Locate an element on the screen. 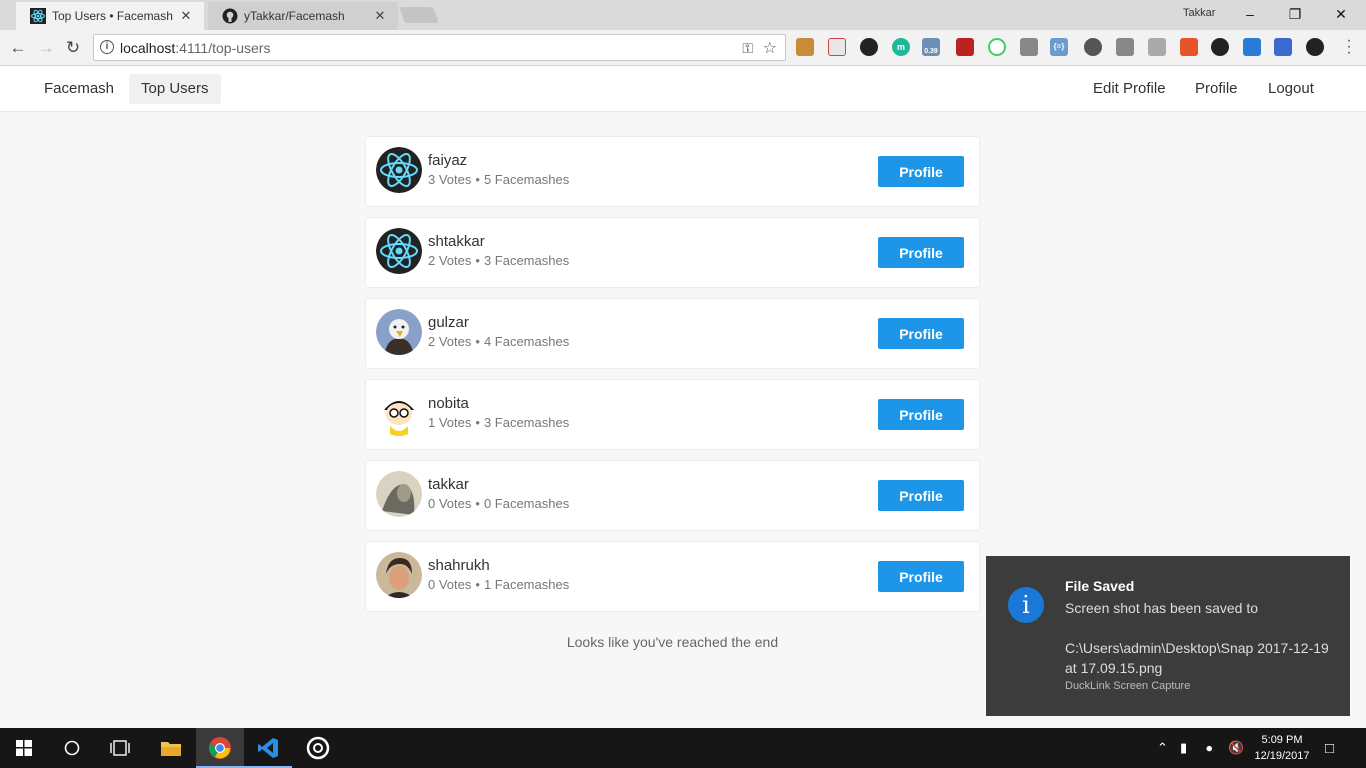 This screenshot has width=1366, height=768. extension-icon: {=} is located at coordinates (1059, 47).